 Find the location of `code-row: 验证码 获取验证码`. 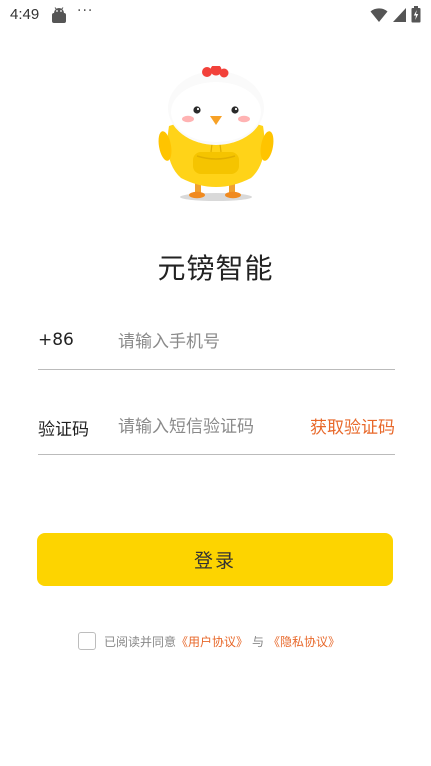

code-row: 验证码 获取验证码 is located at coordinates (216, 431).